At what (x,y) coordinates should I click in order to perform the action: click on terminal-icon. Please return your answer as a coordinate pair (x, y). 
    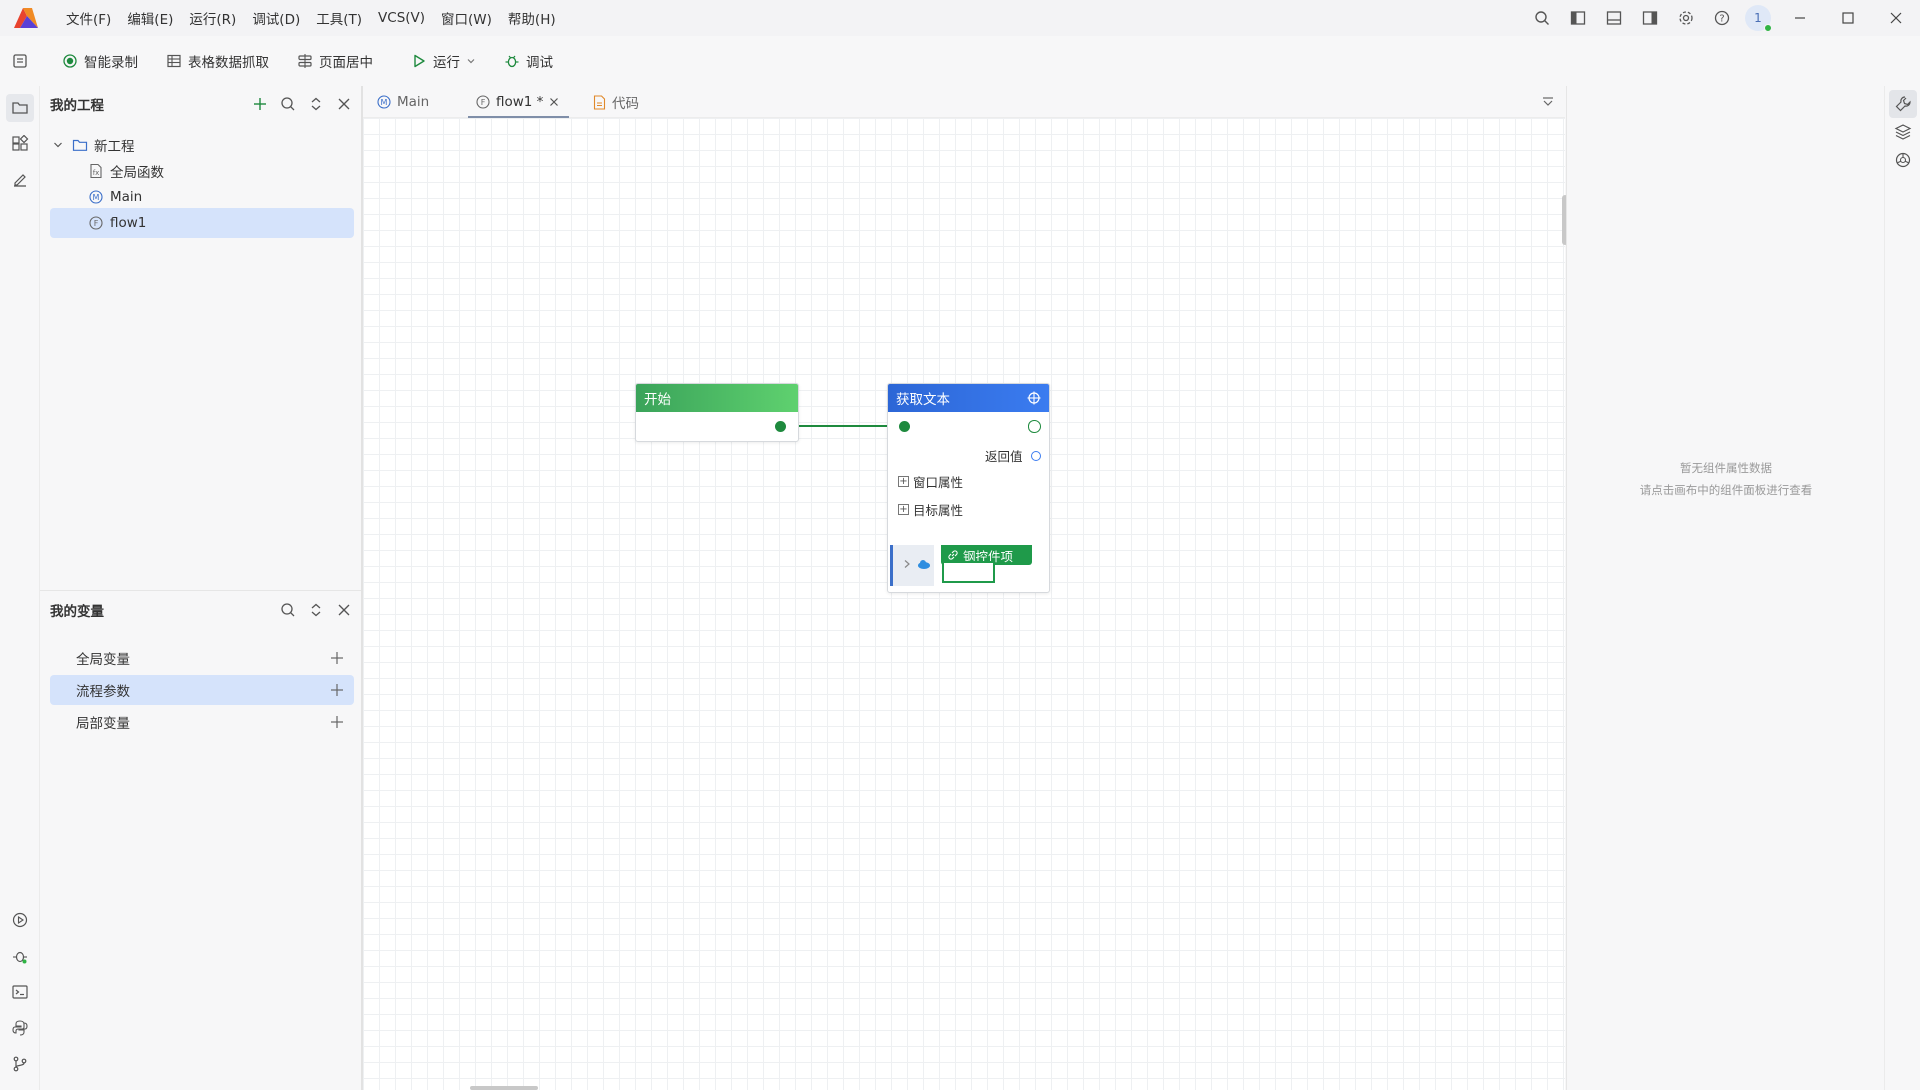
    Looking at the image, I should click on (20, 992).